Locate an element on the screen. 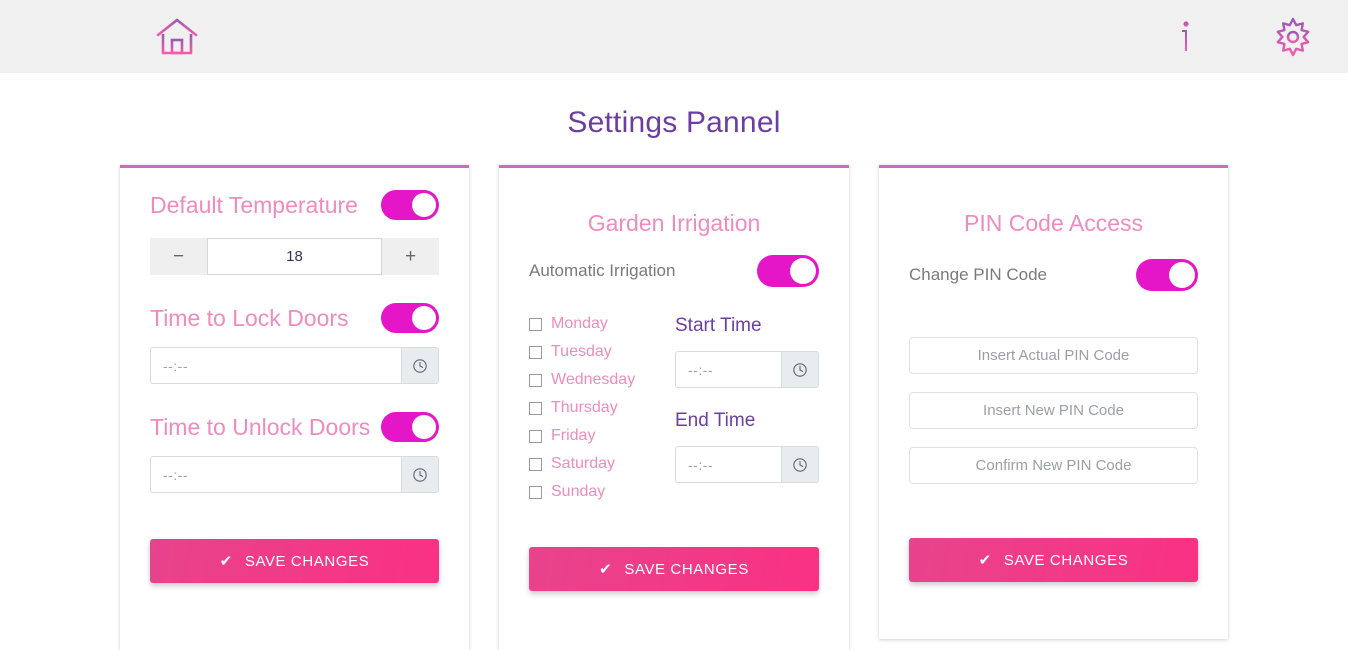 The image size is (1348, 650). gear-icon is located at coordinates (1293, 37).